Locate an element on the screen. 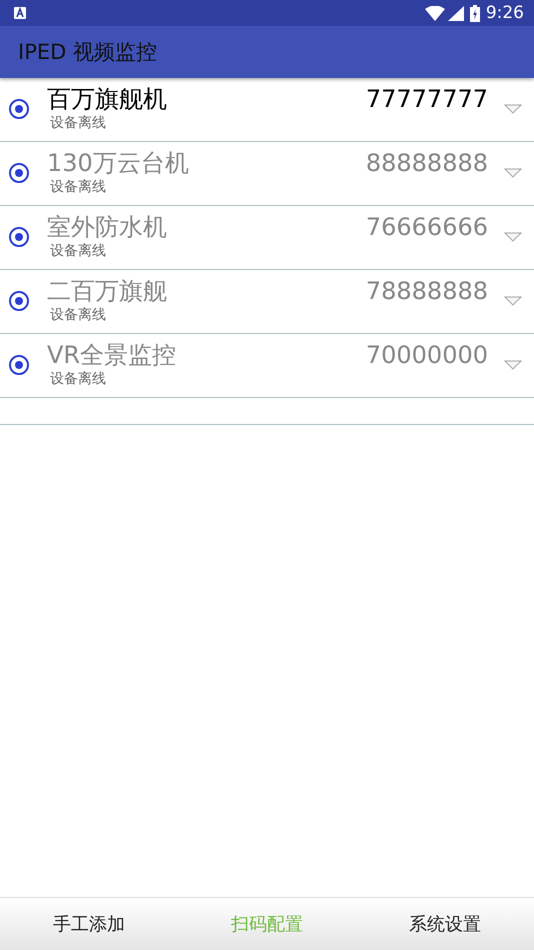  battery-icon is located at coordinates (475, 13).